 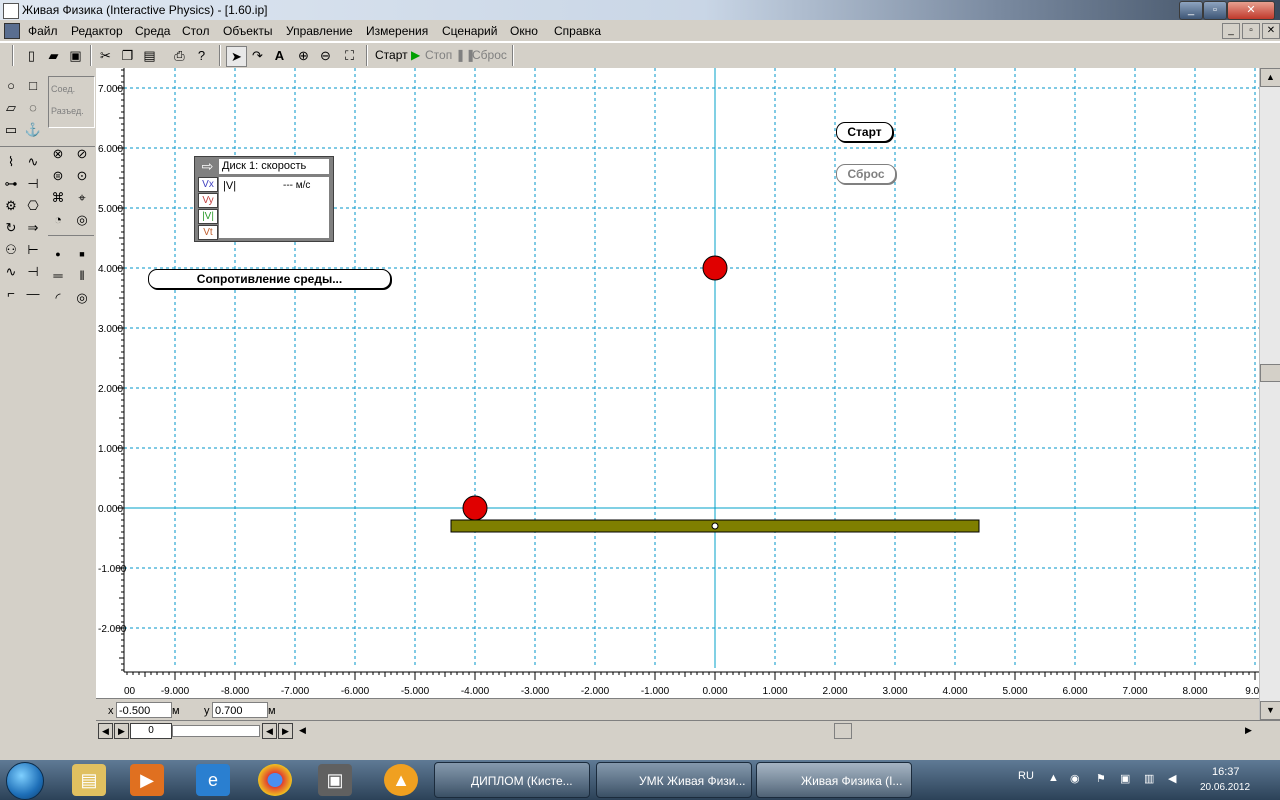 I want to click on meter-channel-vy: Vy, so click(x=208, y=200).